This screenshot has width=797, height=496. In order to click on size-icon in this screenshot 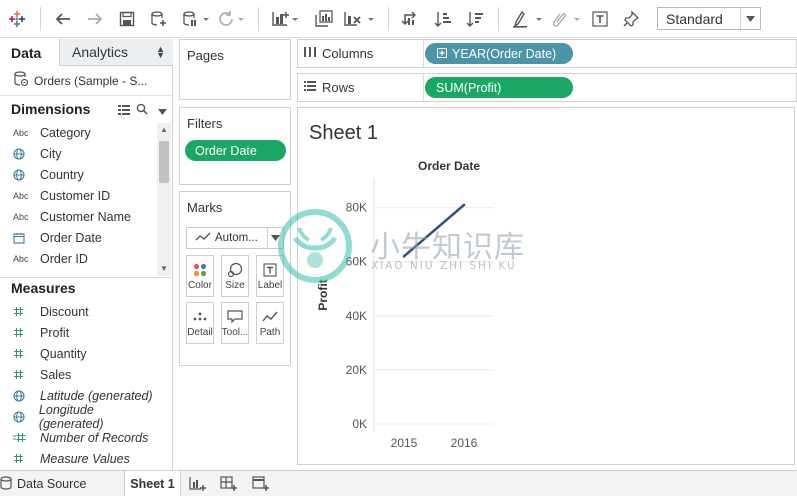, I will do `click(235, 270)`.